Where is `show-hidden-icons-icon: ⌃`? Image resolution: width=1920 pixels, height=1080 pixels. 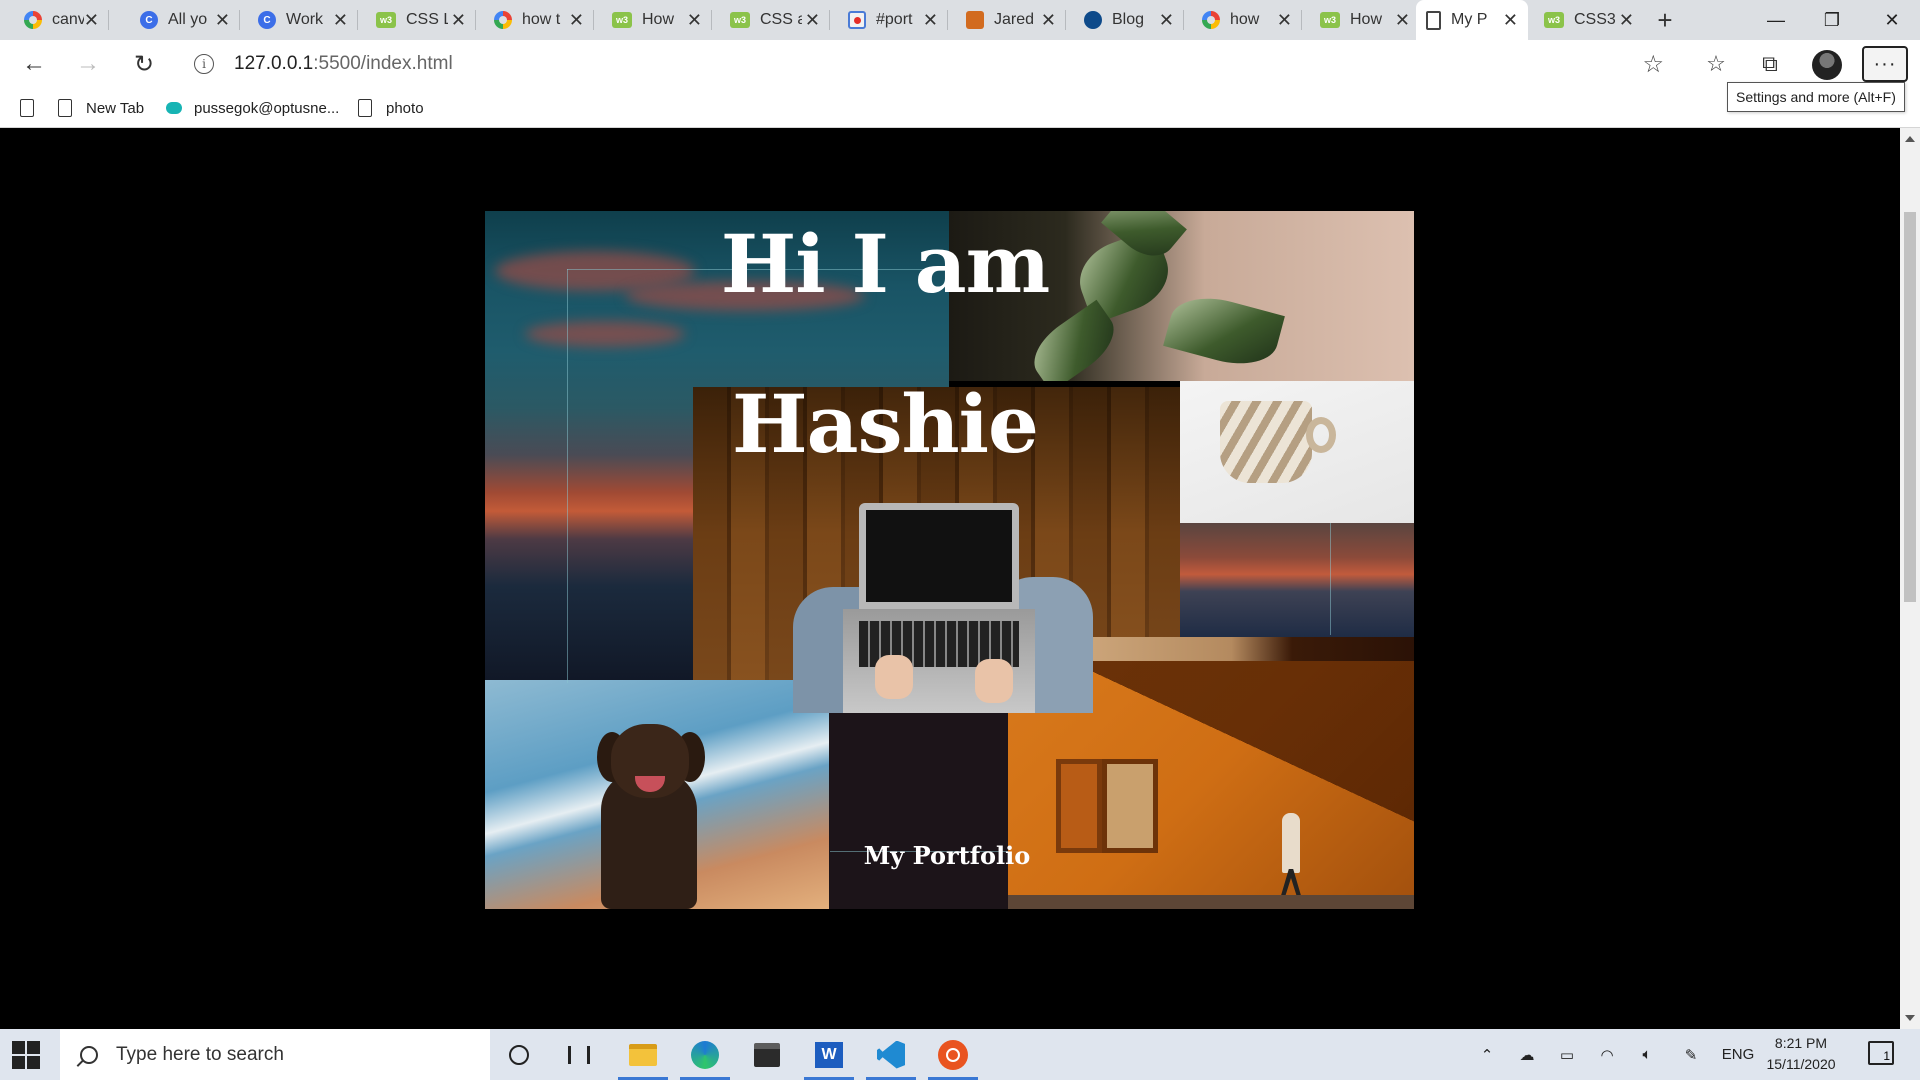
show-hidden-icons-icon: ⌃ is located at coordinates (1487, 1054).